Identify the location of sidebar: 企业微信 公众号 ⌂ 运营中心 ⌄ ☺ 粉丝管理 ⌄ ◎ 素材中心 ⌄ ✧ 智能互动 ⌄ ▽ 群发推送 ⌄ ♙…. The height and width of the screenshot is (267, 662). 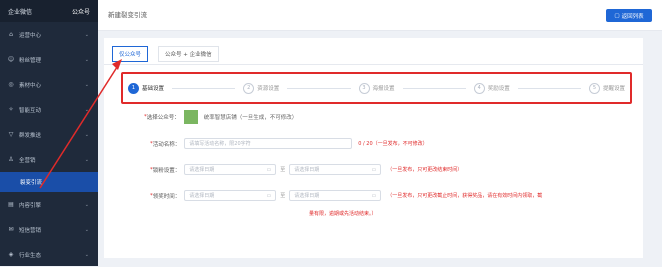
(49, 133).